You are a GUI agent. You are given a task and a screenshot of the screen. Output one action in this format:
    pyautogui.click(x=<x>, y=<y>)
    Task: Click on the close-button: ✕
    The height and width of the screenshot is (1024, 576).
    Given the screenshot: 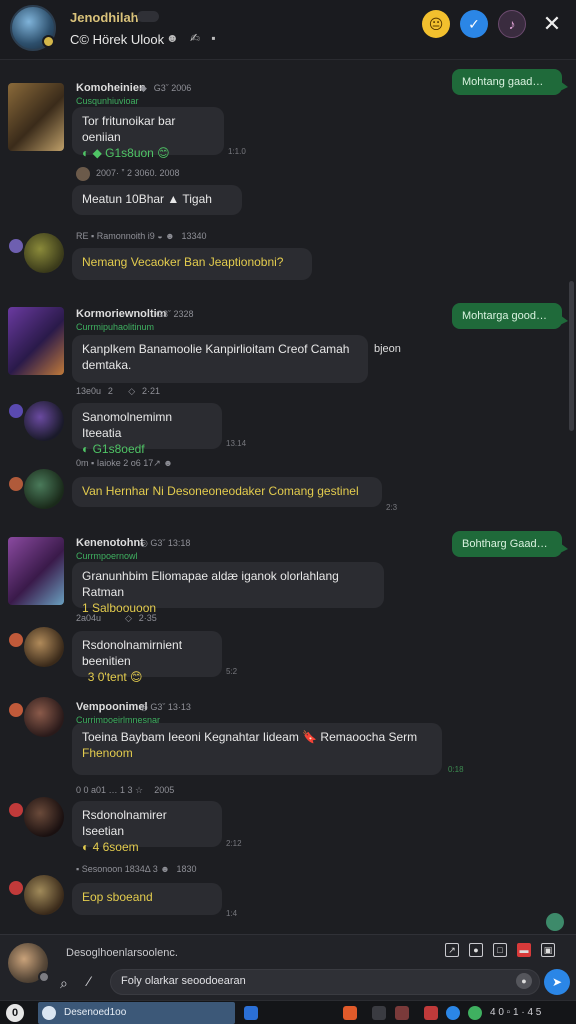 What is the action you would take?
    pyautogui.click(x=552, y=24)
    